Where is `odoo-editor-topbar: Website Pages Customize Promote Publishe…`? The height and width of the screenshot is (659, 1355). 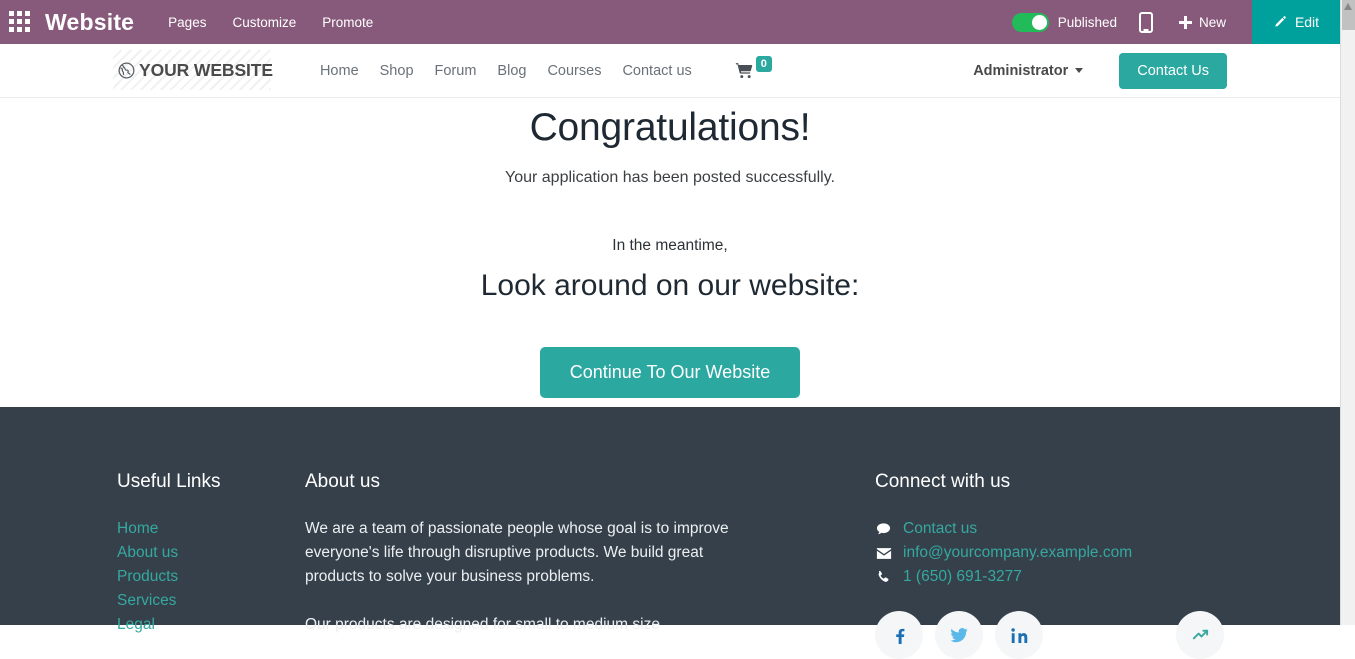
odoo-editor-topbar: Website Pages Customize Promote Publishe… is located at coordinates (670, 22).